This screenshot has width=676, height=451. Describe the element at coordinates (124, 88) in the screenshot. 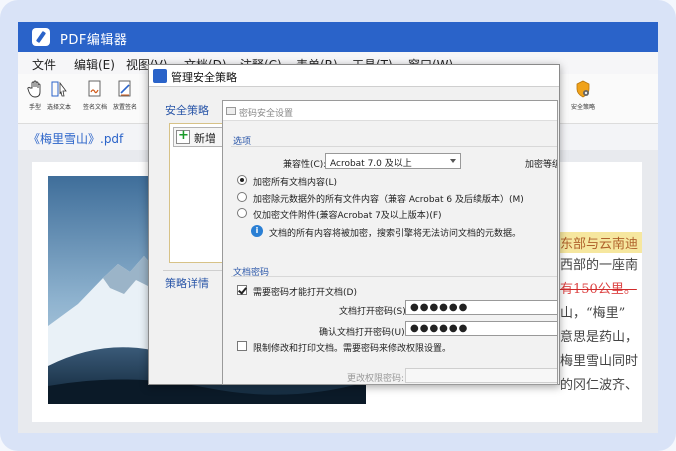

I see `place-signature-icon` at that location.